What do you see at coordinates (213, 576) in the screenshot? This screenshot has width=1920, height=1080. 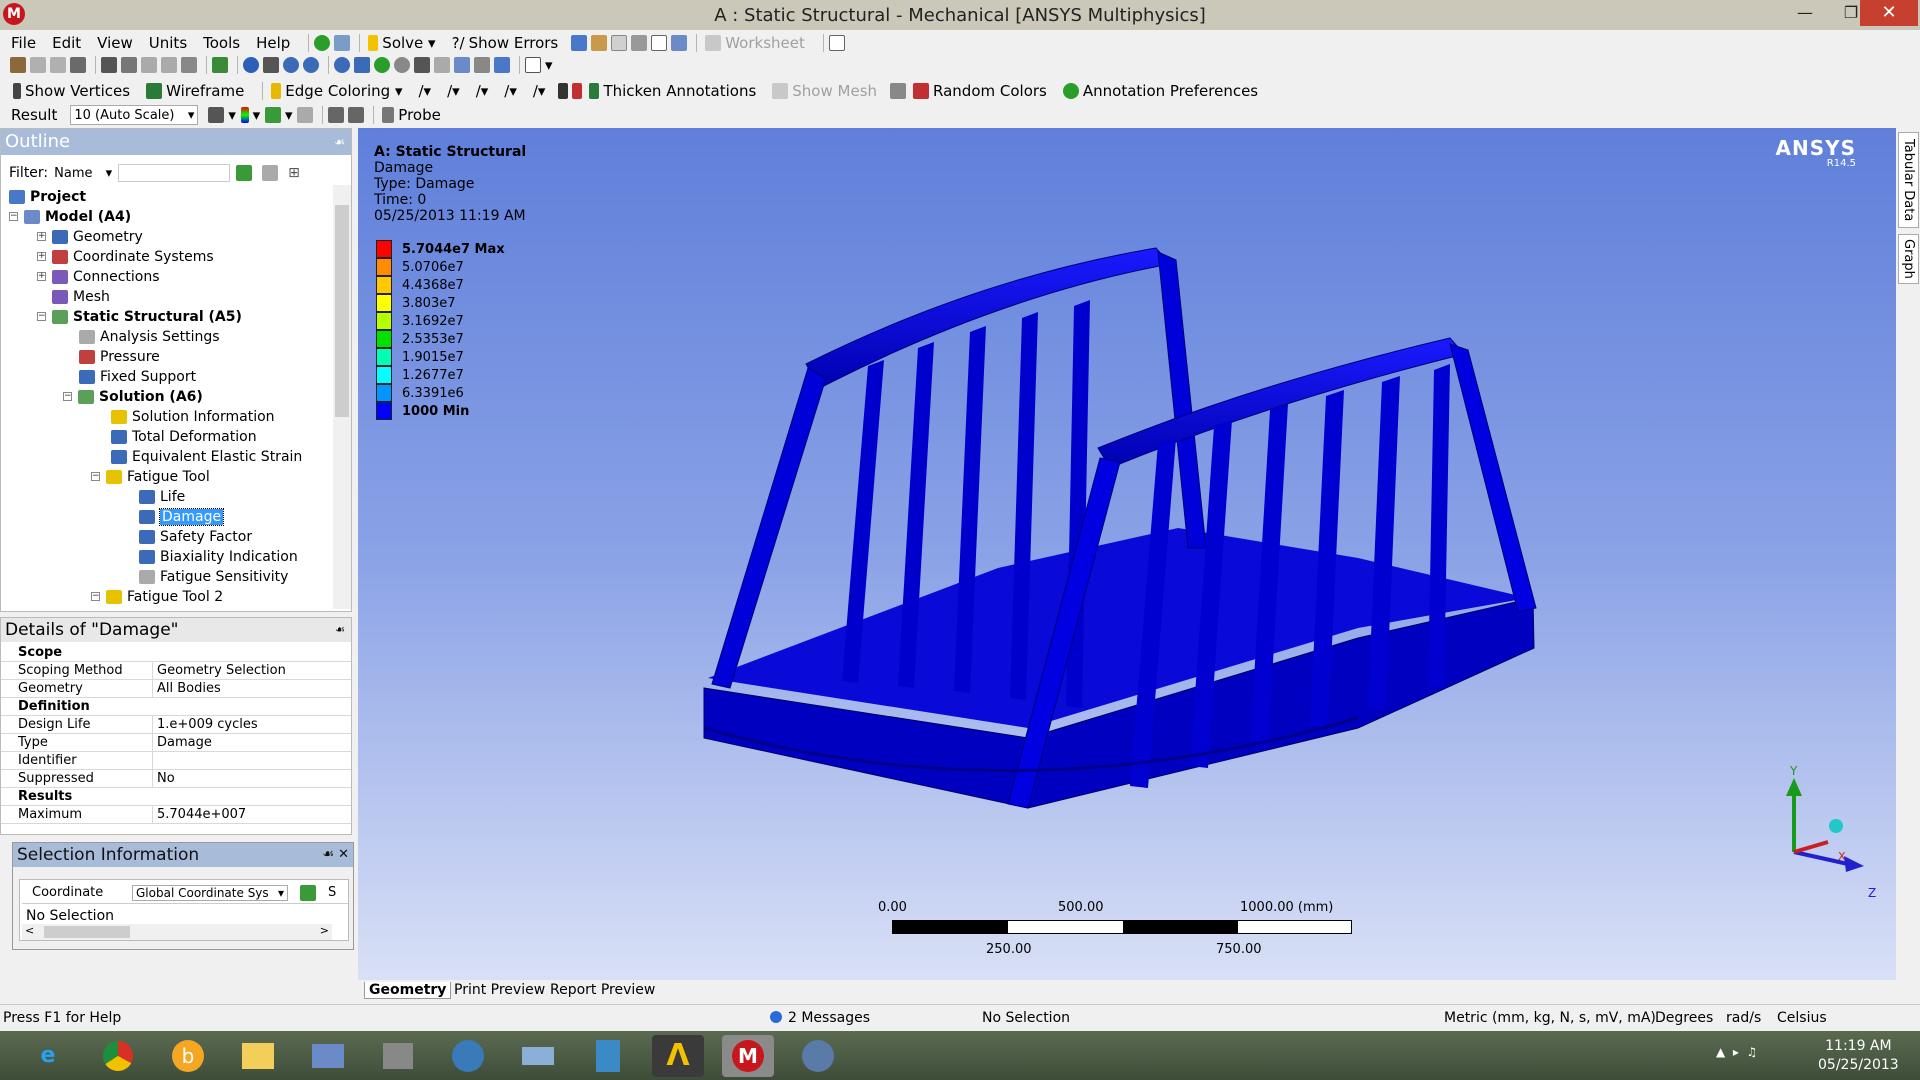 I see `tree-item-fatigue-sensitivity: Fatigue Sensitivity` at bounding box center [213, 576].